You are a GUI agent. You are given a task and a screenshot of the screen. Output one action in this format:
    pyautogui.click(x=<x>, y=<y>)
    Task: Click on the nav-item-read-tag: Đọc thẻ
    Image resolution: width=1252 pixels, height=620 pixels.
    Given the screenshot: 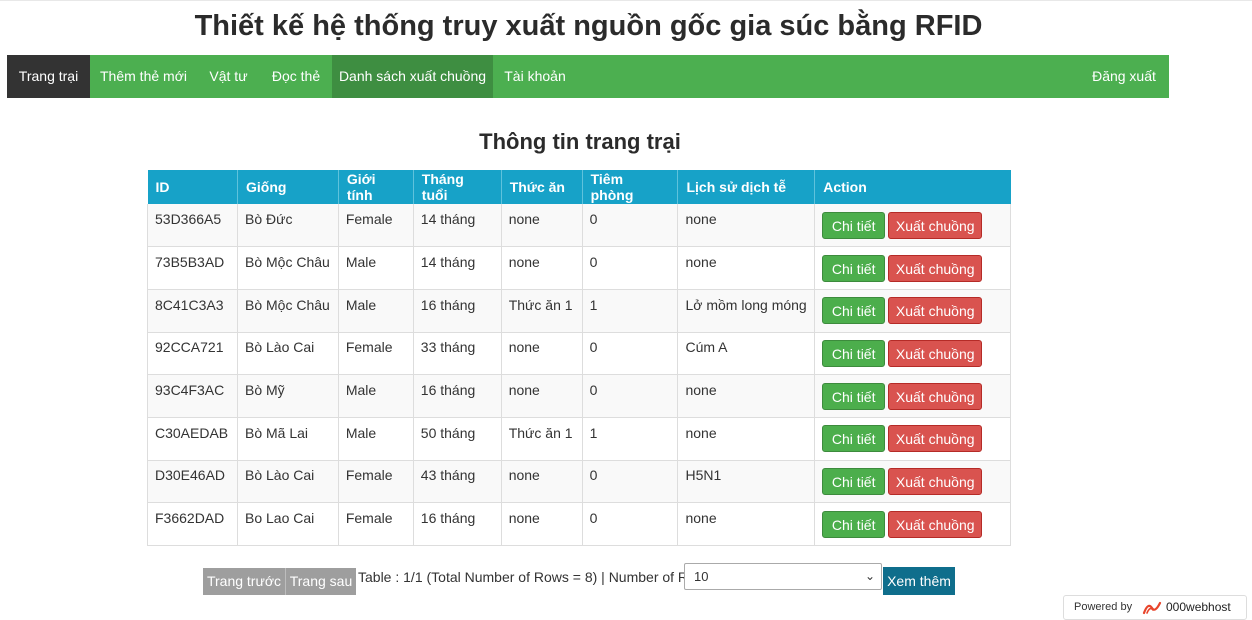 What is the action you would take?
    pyautogui.click(x=296, y=76)
    